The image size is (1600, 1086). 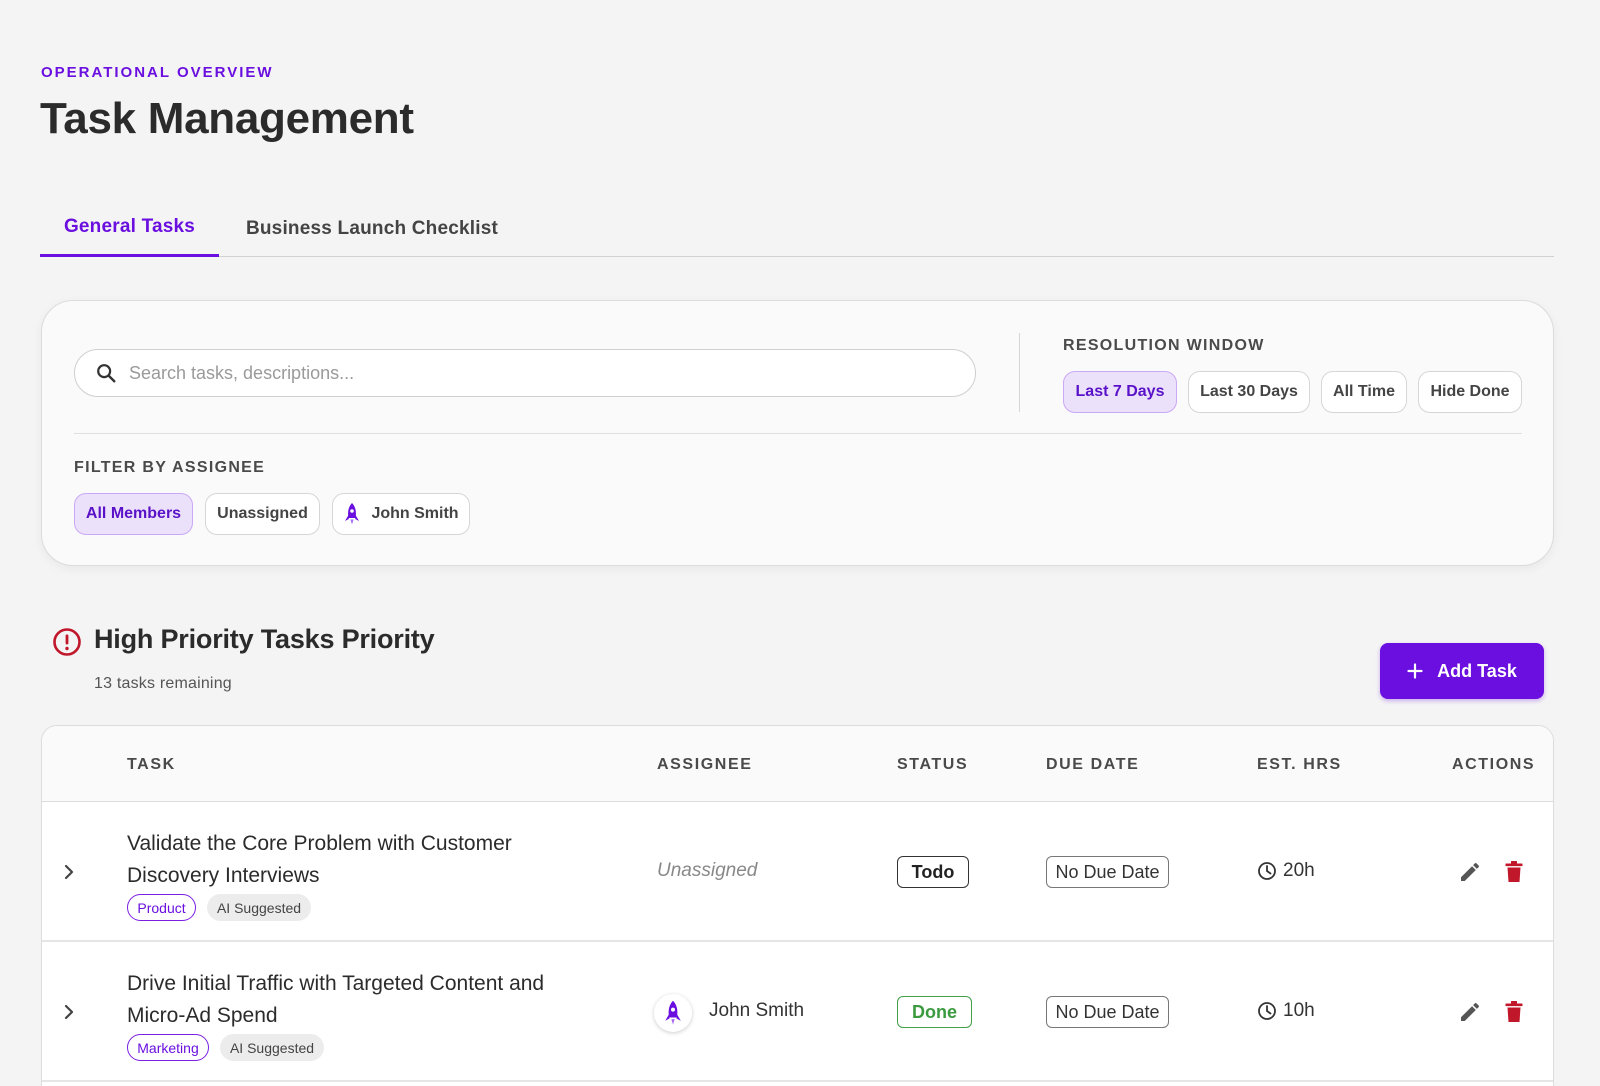 I want to click on estimated-hours-value: 10h, so click(x=1299, y=1010).